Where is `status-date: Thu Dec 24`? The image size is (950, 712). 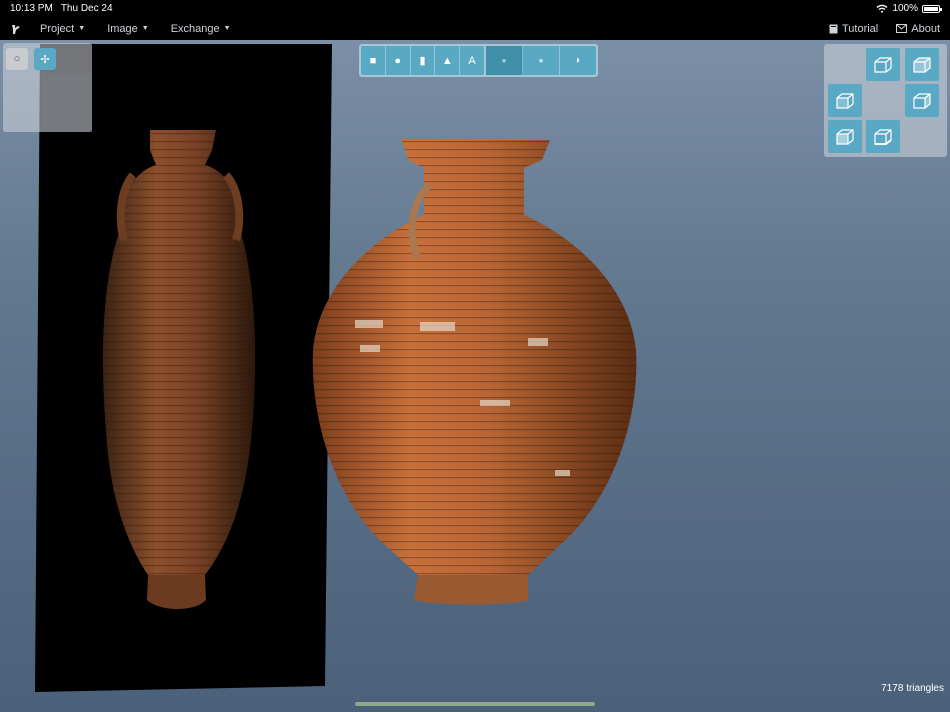
status-date: Thu Dec 24 is located at coordinates (86, 8).